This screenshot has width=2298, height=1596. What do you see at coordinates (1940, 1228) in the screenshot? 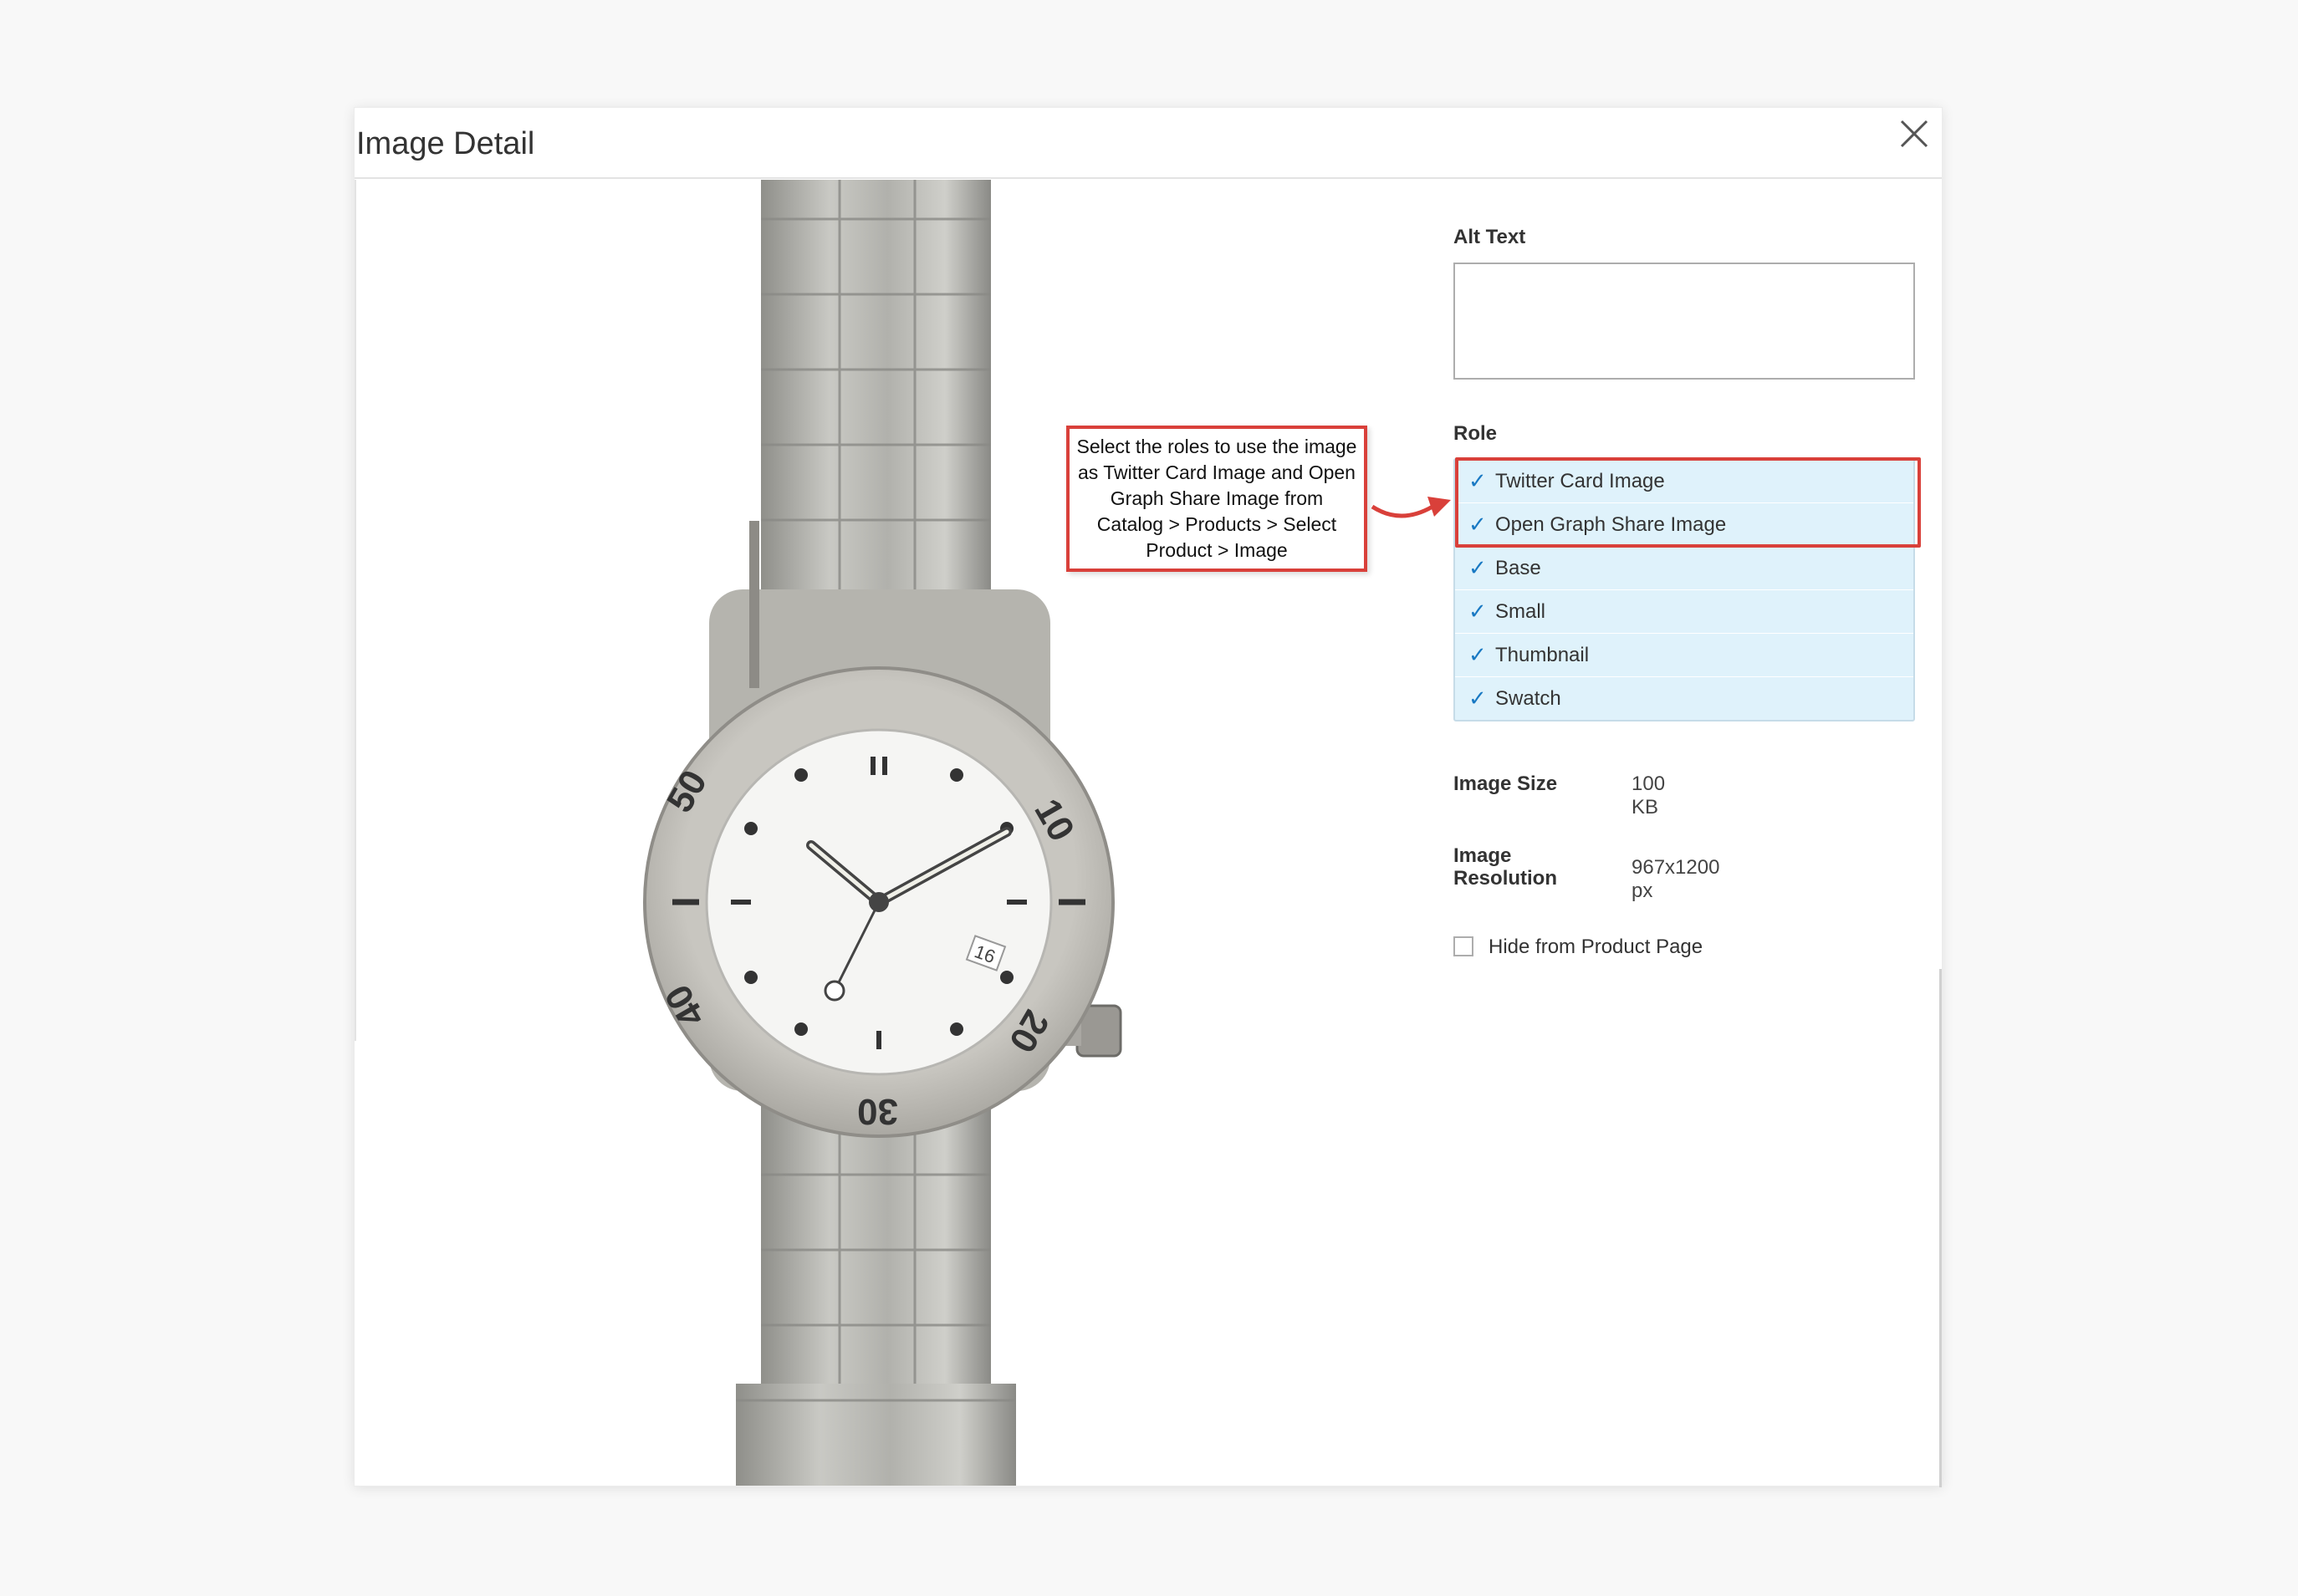
I see `divider` at bounding box center [1940, 1228].